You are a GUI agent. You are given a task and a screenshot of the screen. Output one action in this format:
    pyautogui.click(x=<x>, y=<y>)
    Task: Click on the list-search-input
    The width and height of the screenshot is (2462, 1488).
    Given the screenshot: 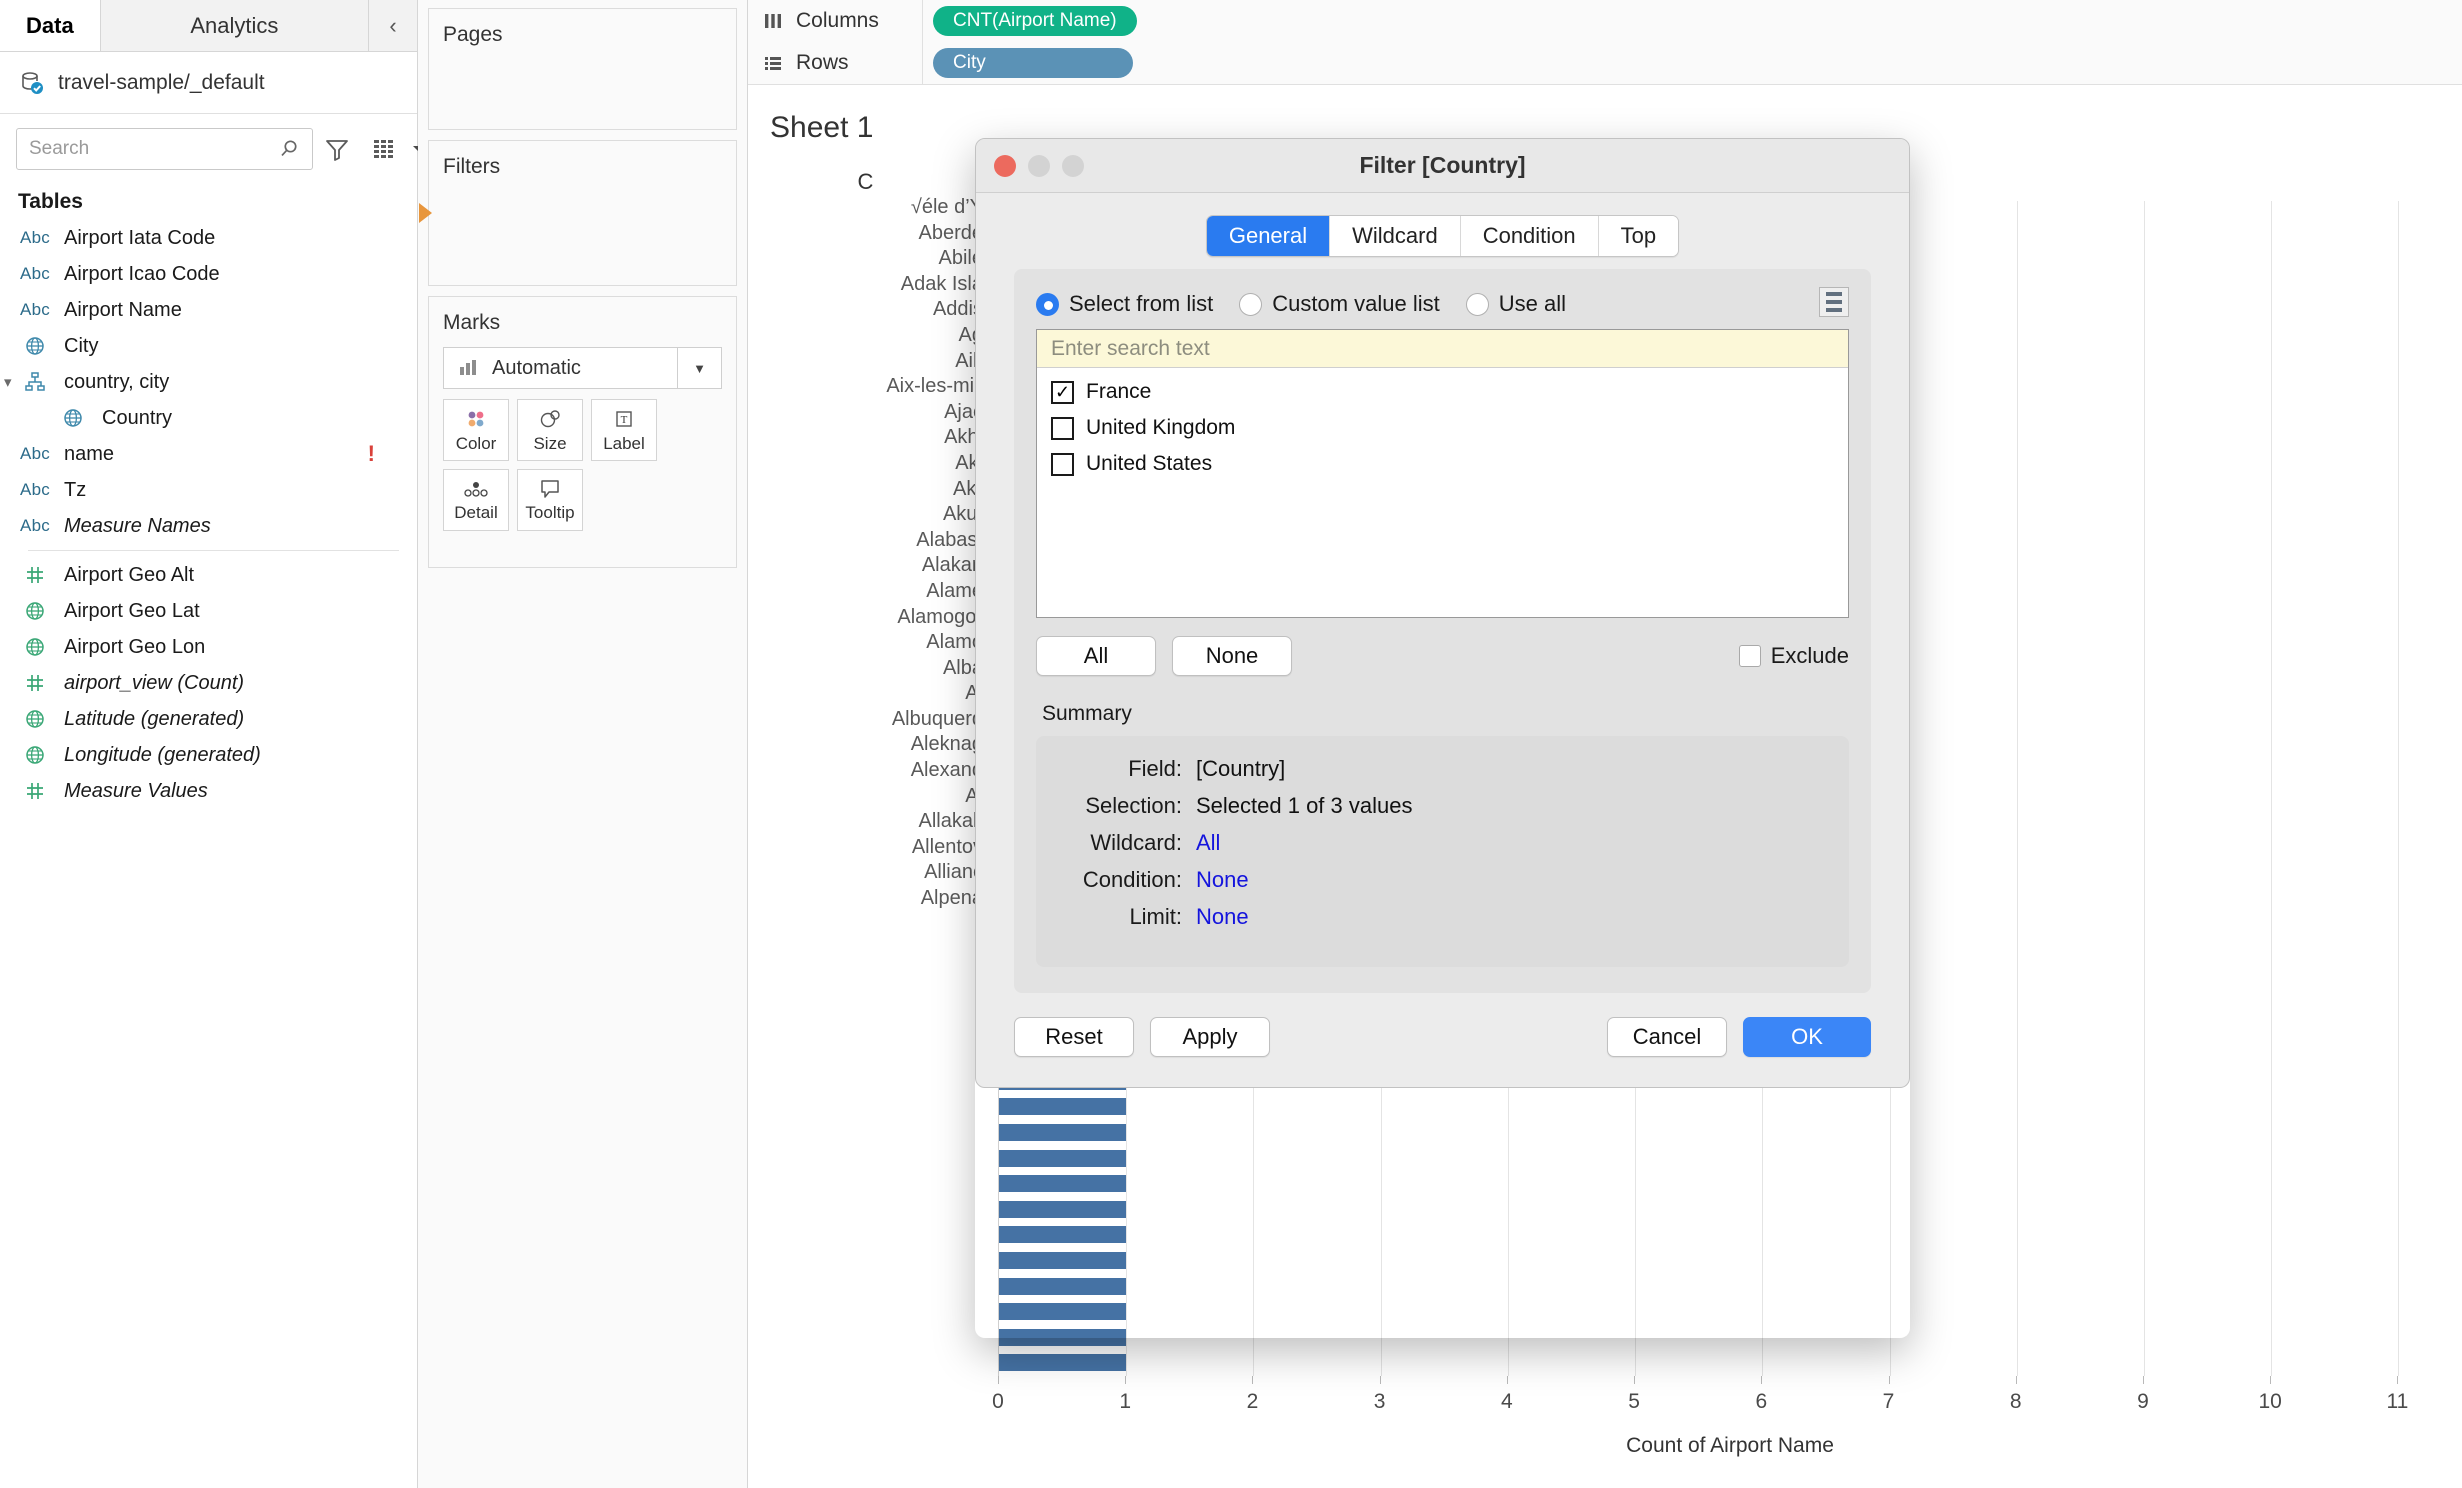 What is the action you would take?
    pyautogui.click(x=1442, y=348)
    